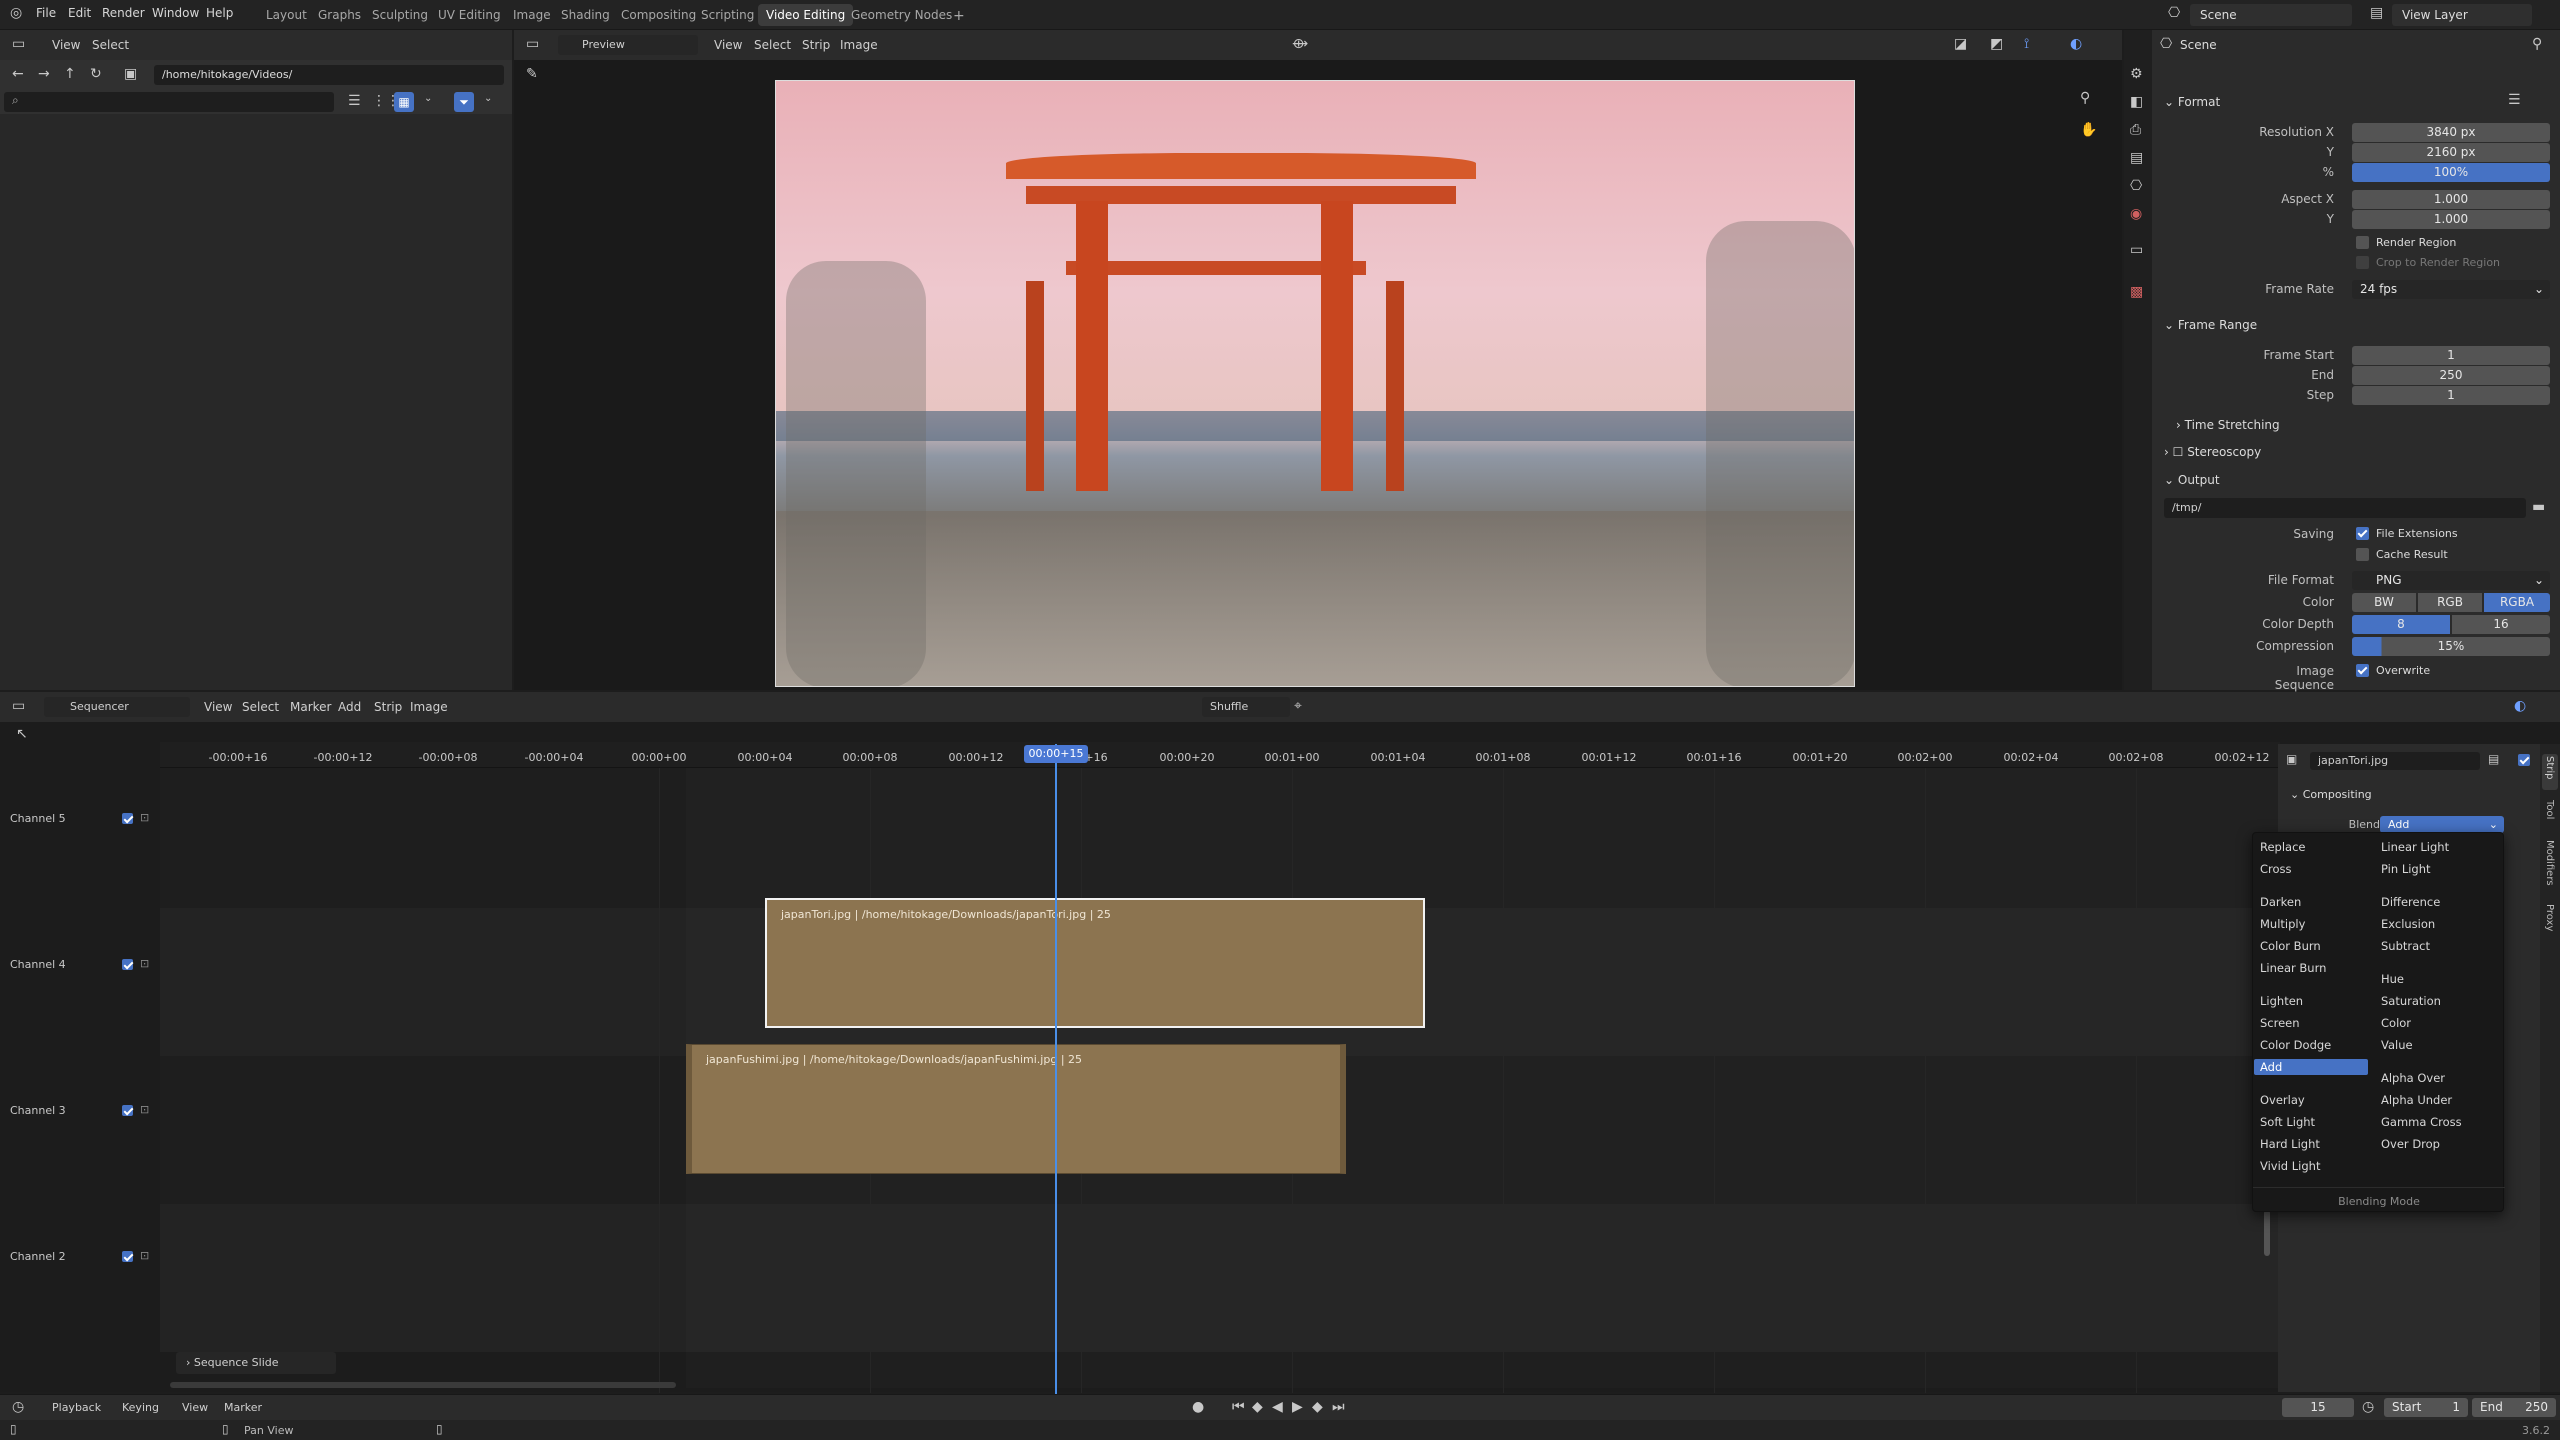 The height and width of the screenshot is (1440, 2560). What do you see at coordinates (2451, 132) in the screenshot?
I see `resolution-x-field: 3840 px` at bounding box center [2451, 132].